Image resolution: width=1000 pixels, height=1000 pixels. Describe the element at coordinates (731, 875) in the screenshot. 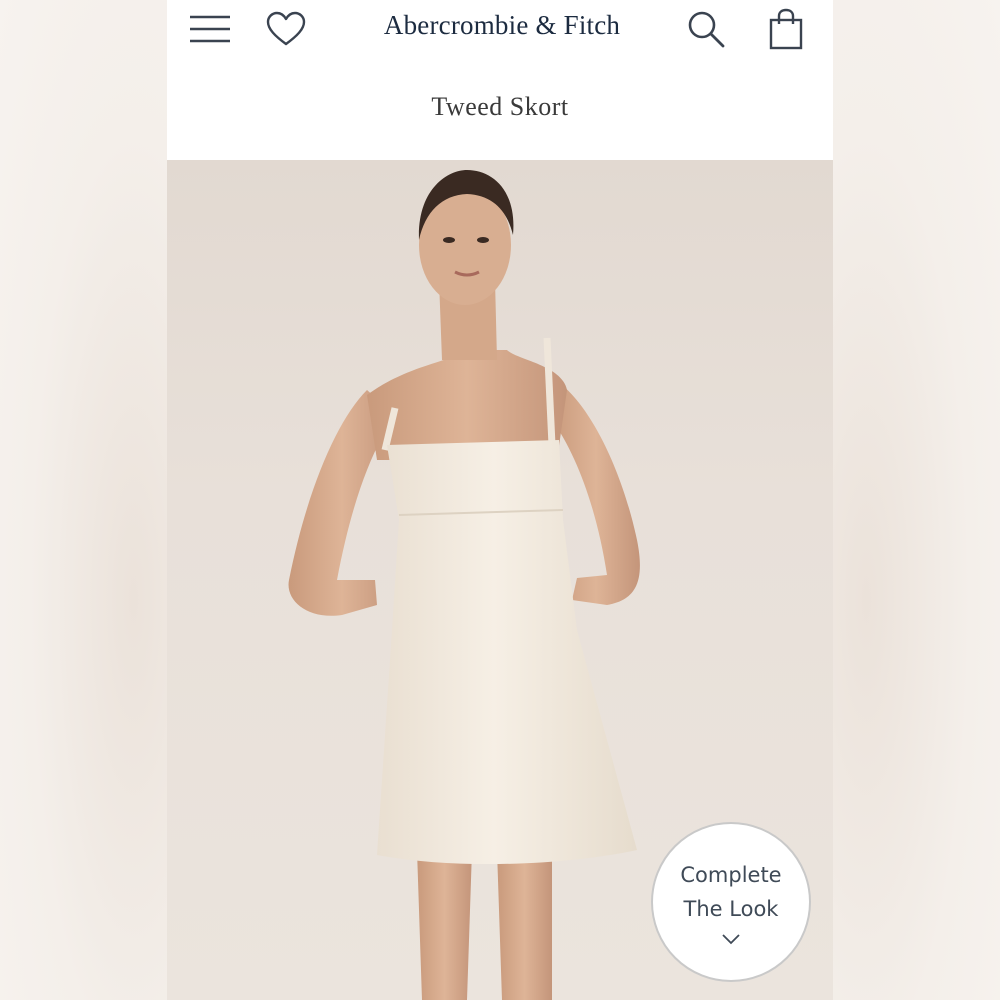

I see `complete-the-look-label-line1: Complete` at that location.